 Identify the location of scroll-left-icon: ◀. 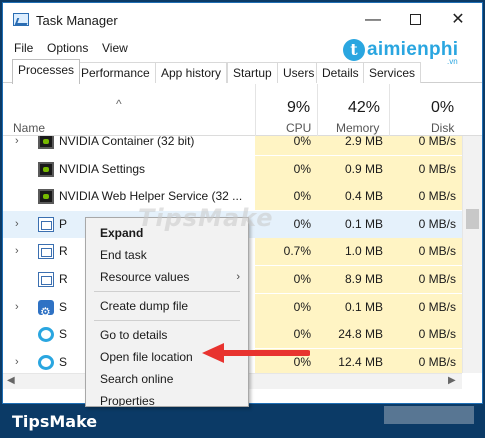
(11, 380).